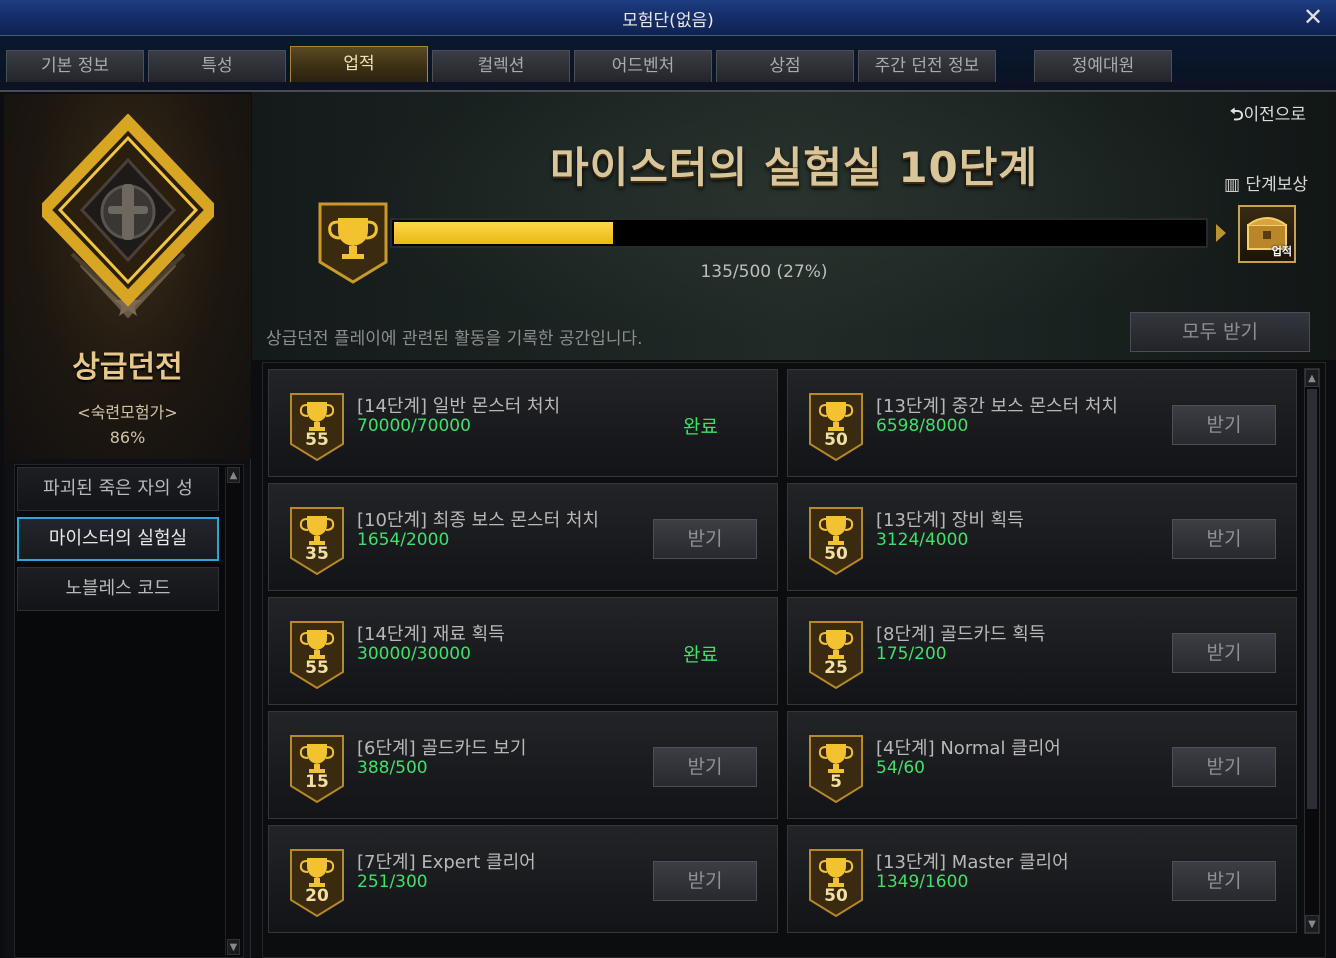  Describe the element at coordinates (950, 520) in the screenshot. I see `achievement-name: [13단계] 장비 획득` at that location.